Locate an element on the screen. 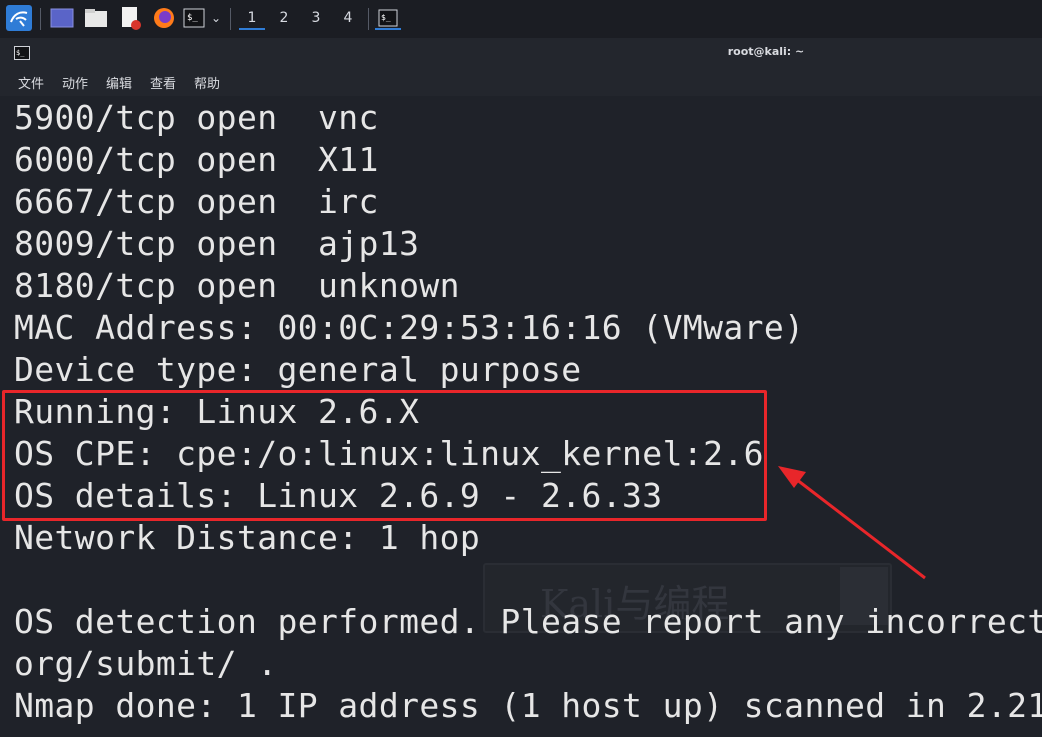 The height and width of the screenshot is (737, 1042). annotation-arrow-icon is located at coordinates (852, 523).